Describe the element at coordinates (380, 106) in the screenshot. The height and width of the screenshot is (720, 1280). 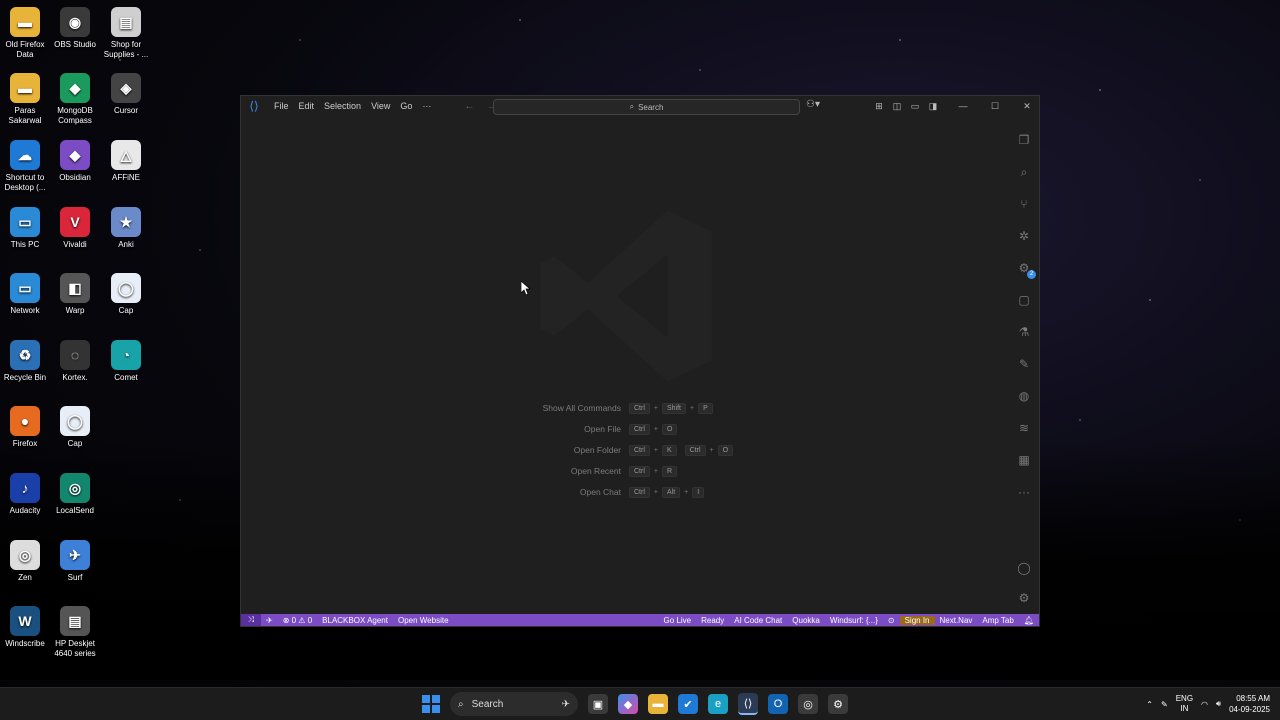
I see `menu-view: View` at that location.